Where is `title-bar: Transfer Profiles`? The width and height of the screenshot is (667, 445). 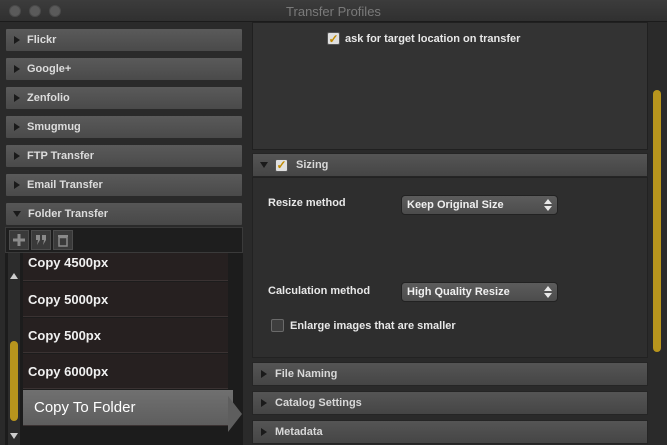
title-bar: Transfer Profiles is located at coordinates (333, 11).